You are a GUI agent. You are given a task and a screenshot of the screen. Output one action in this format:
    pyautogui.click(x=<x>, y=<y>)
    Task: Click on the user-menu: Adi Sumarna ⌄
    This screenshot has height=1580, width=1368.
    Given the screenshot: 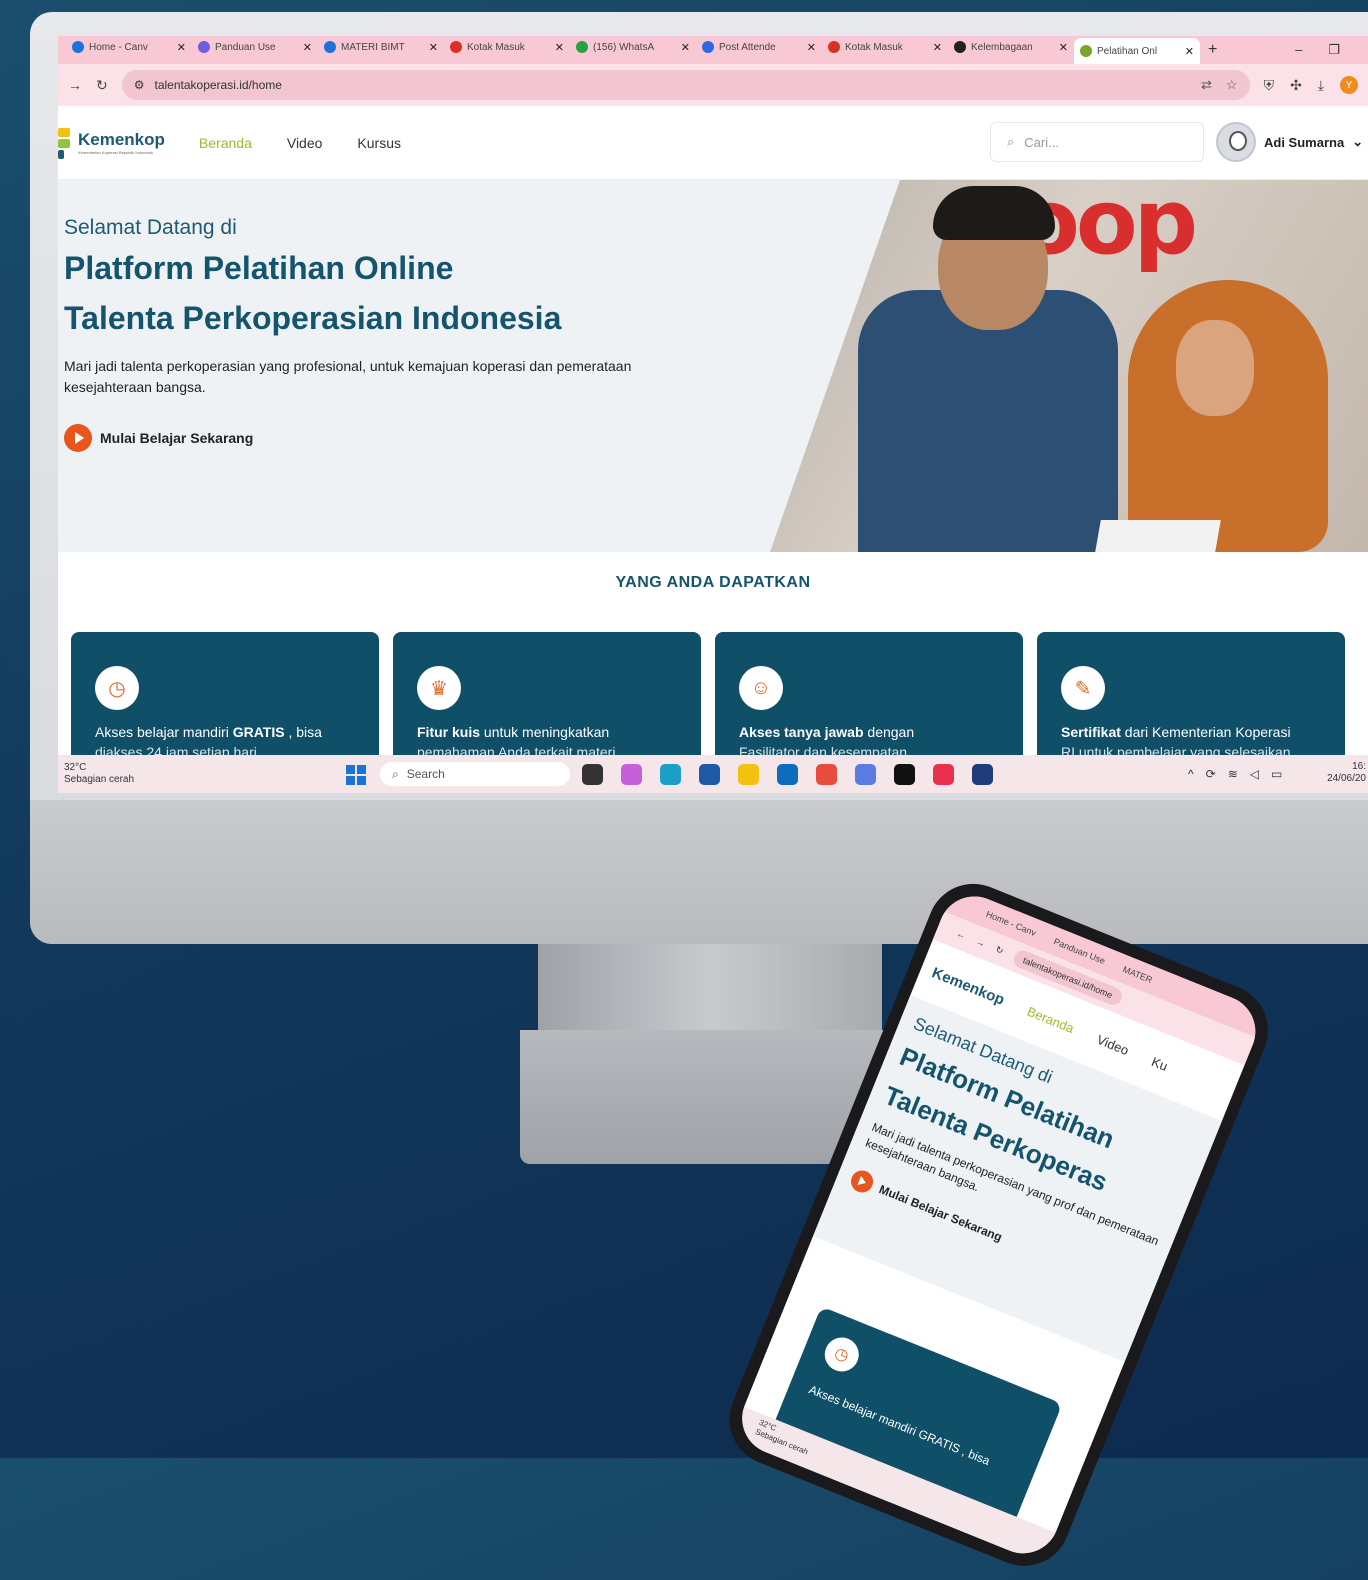 What is the action you would take?
    pyautogui.click(x=1289, y=142)
    